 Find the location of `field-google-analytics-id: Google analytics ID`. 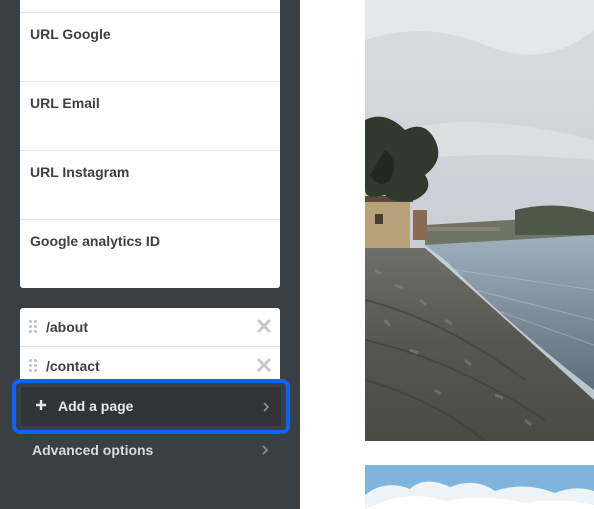

field-google-analytics-id: Google analytics ID is located at coordinates (150, 253).